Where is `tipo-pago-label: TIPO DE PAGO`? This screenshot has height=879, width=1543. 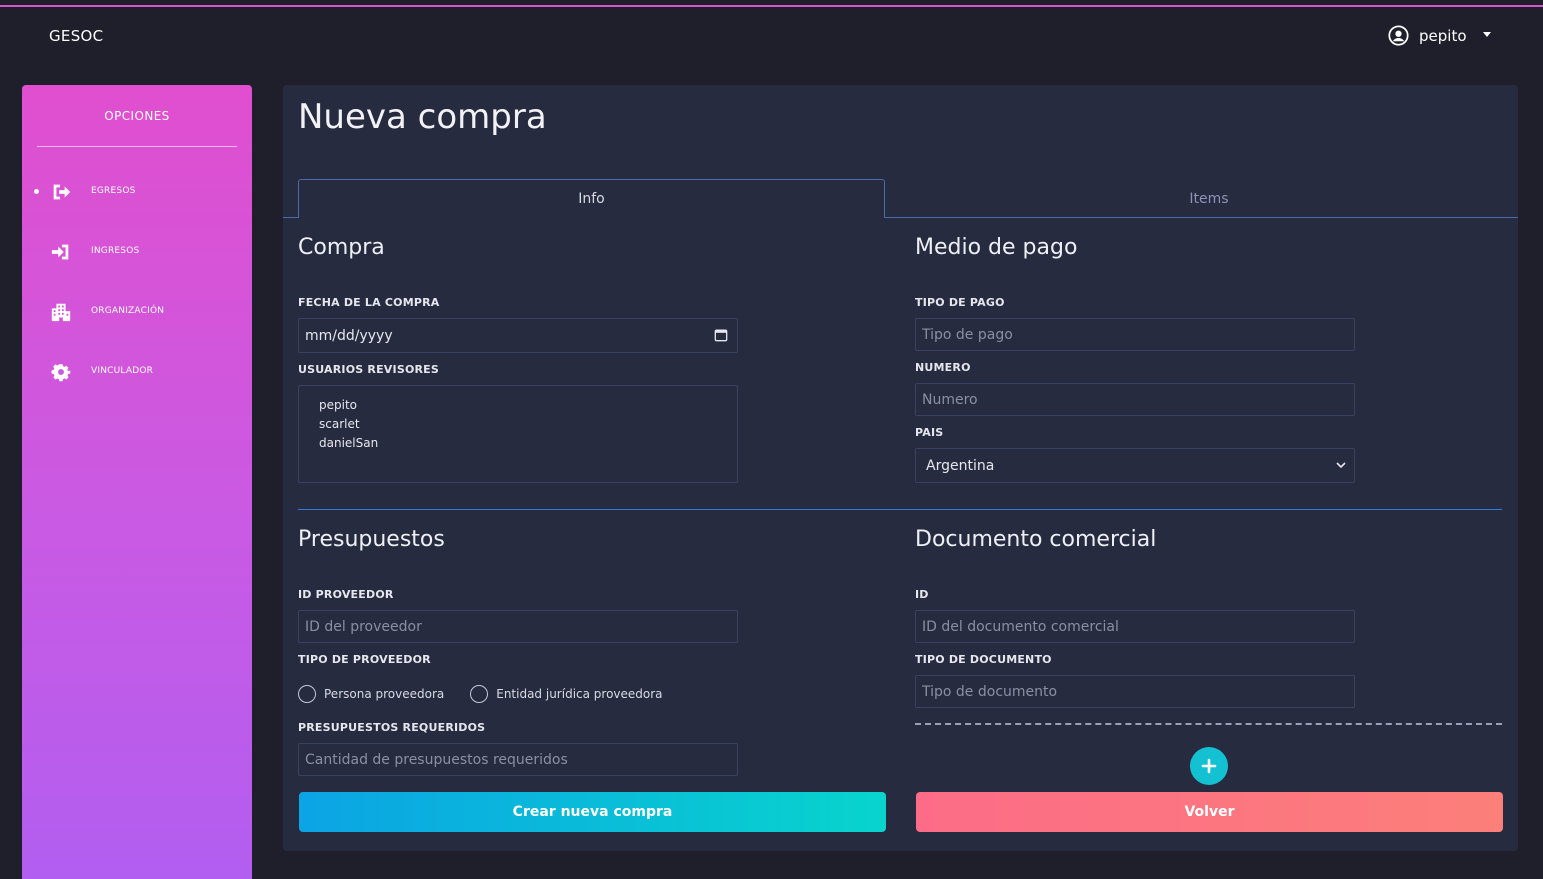 tipo-pago-label: TIPO DE PAGO is located at coordinates (960, 302).